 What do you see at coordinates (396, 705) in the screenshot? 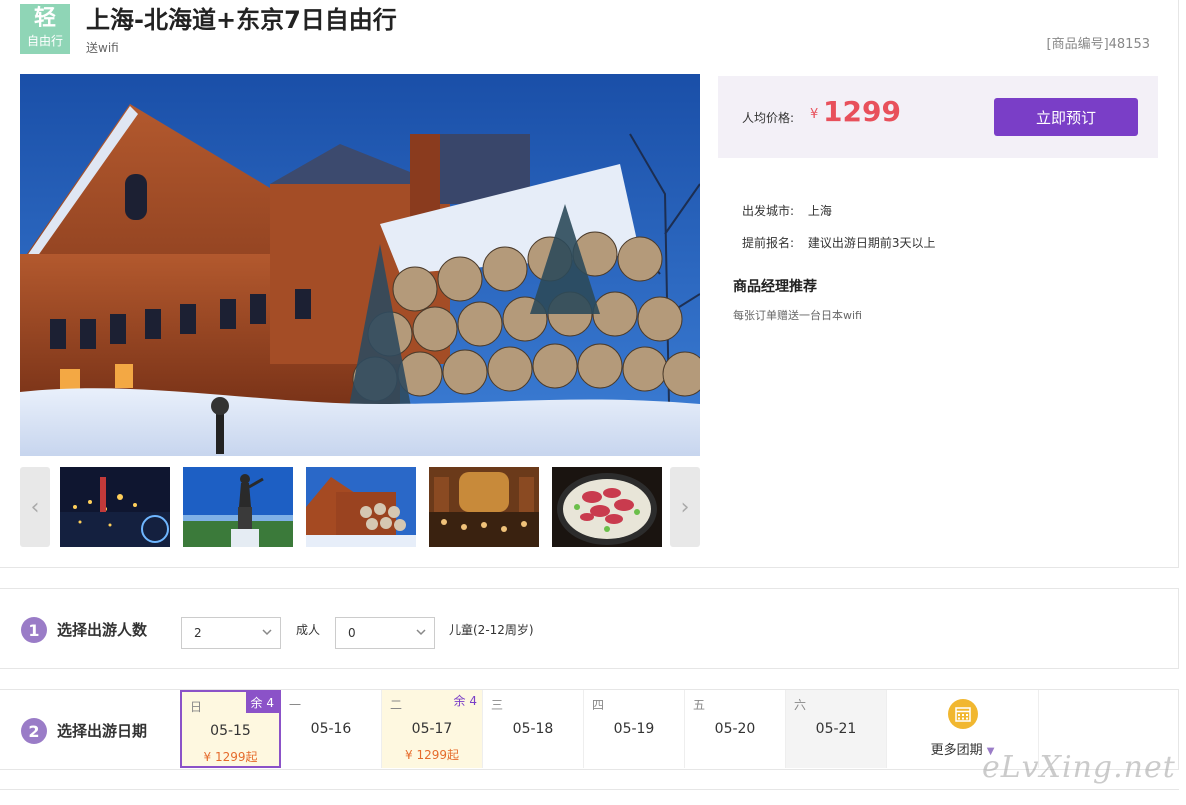
I see `weekday-label: 二` at bounding box center [396, 705].